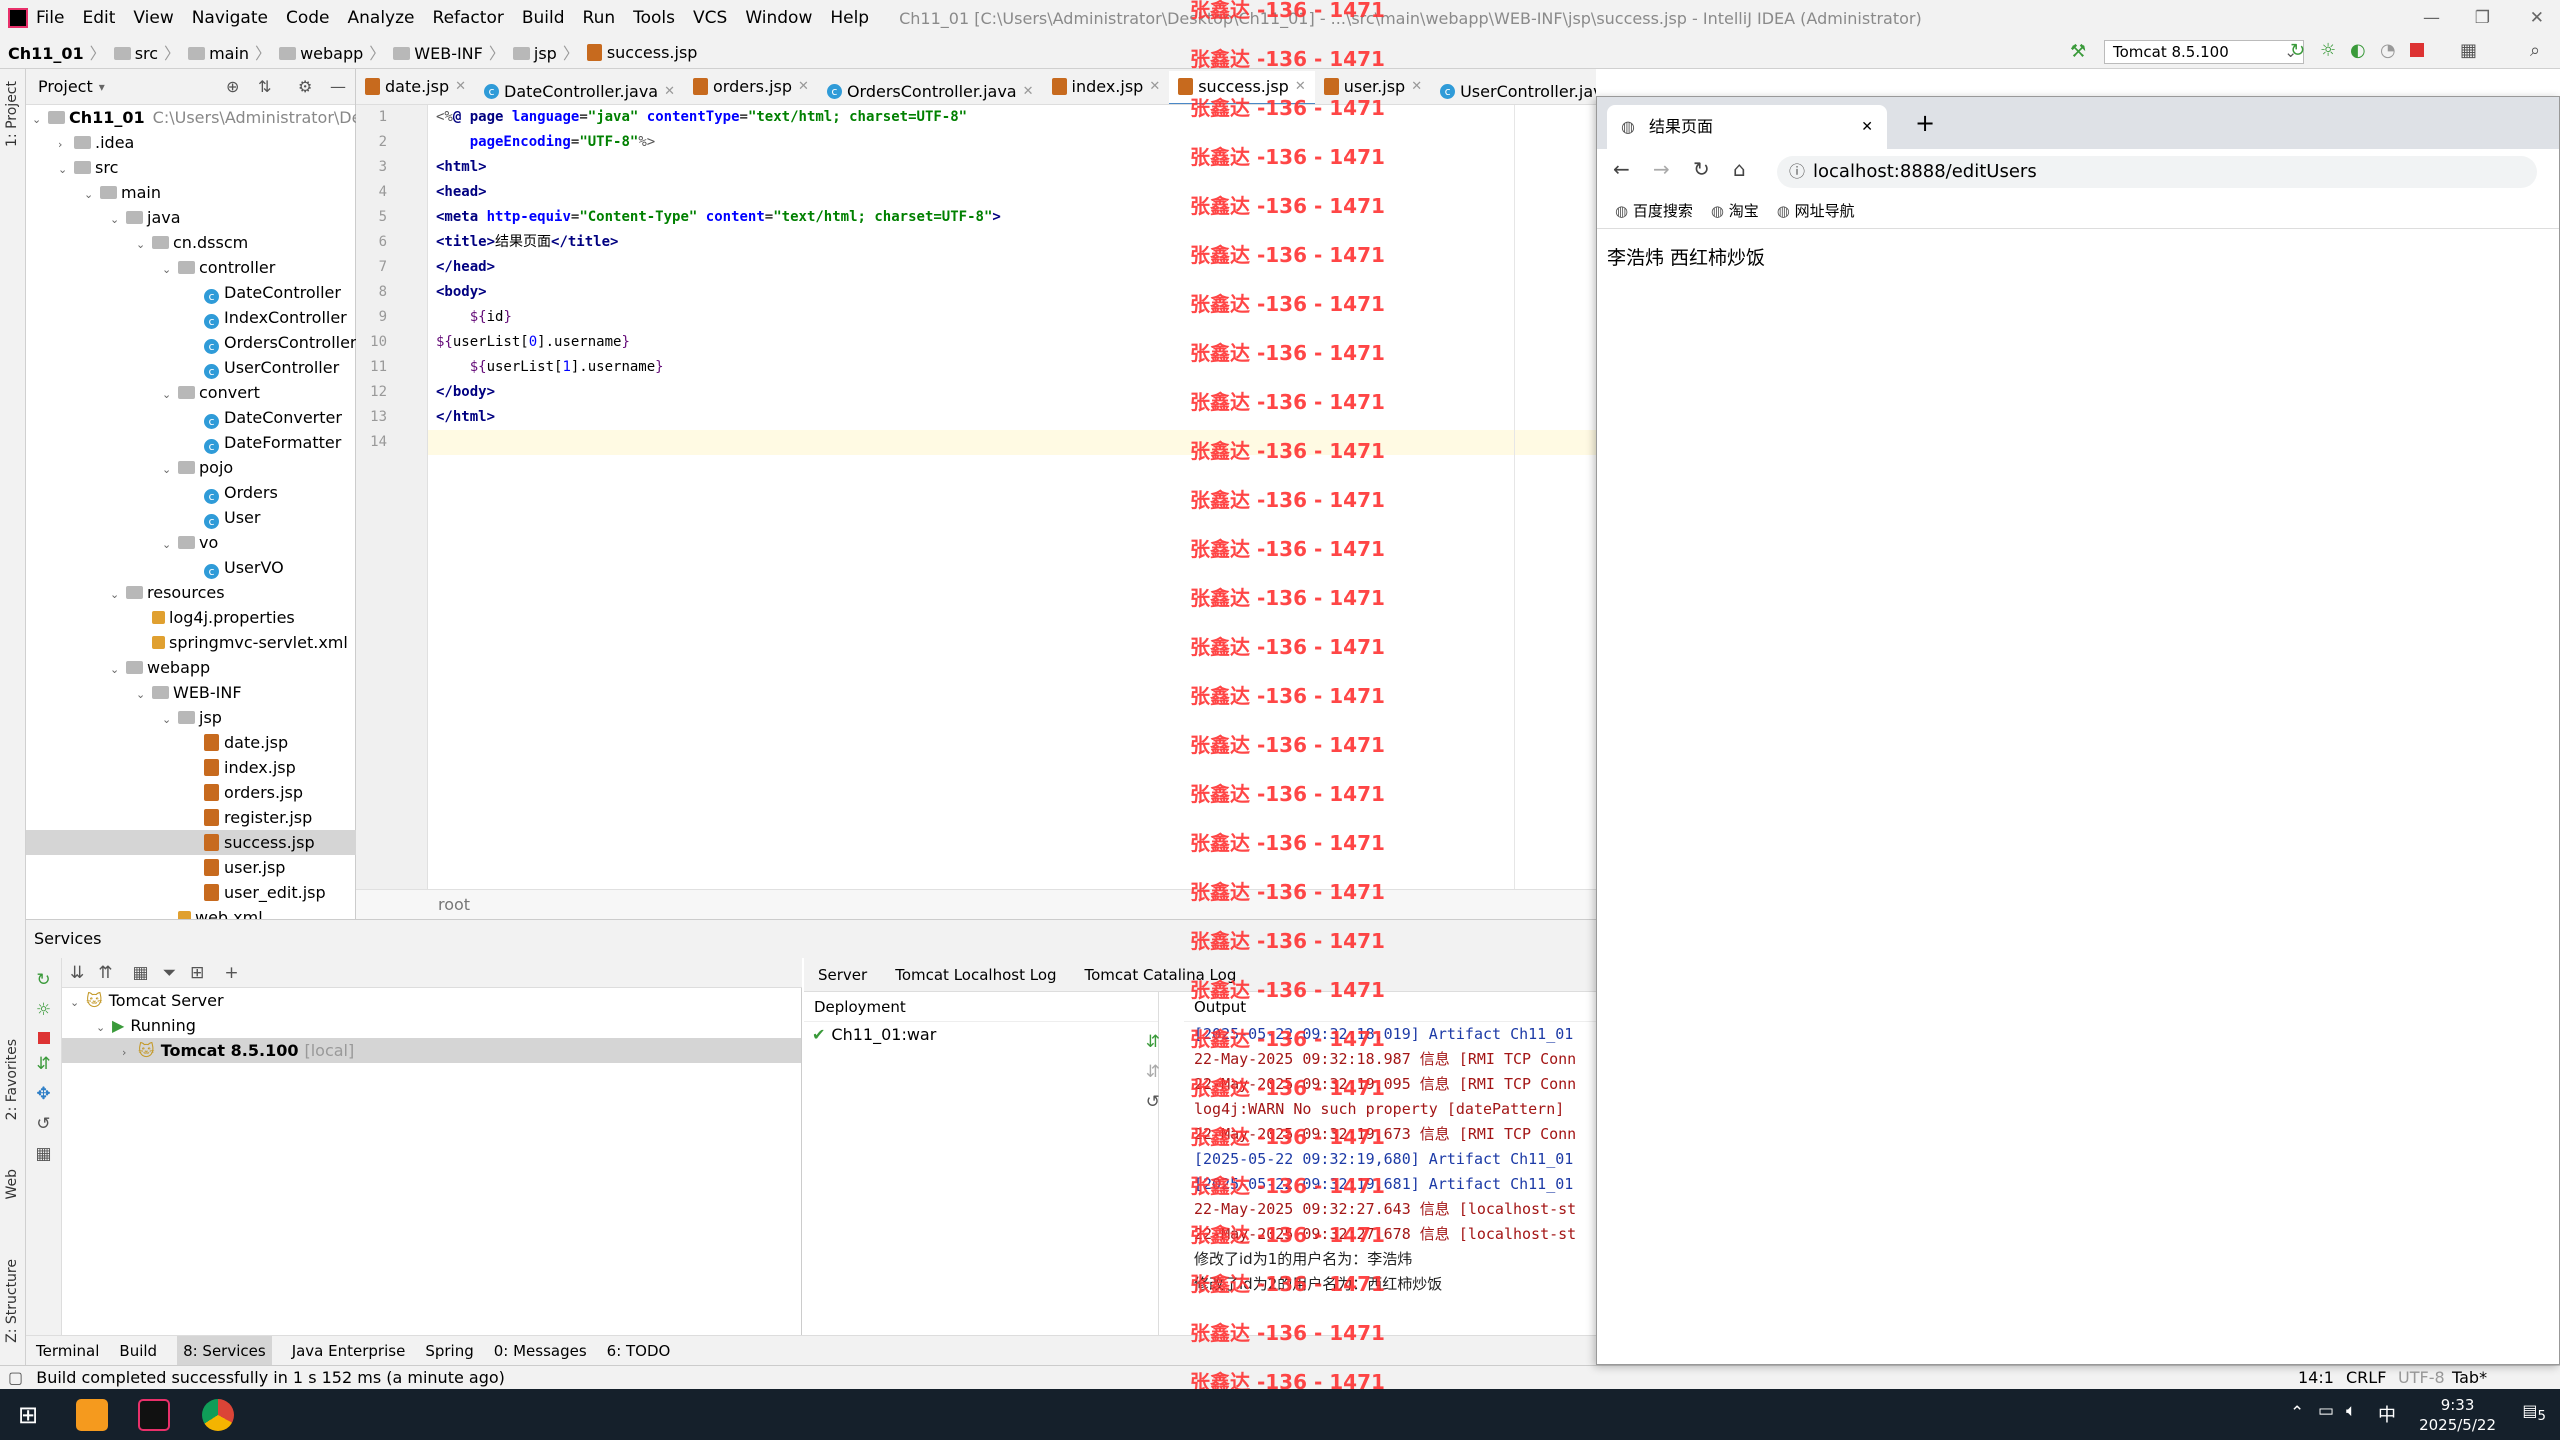  What do you see at coordinates (431, 1025) in the screenshot?
I see `services-tree-item: ⌄ ▶ Running` at bounding box center [431, 1025].